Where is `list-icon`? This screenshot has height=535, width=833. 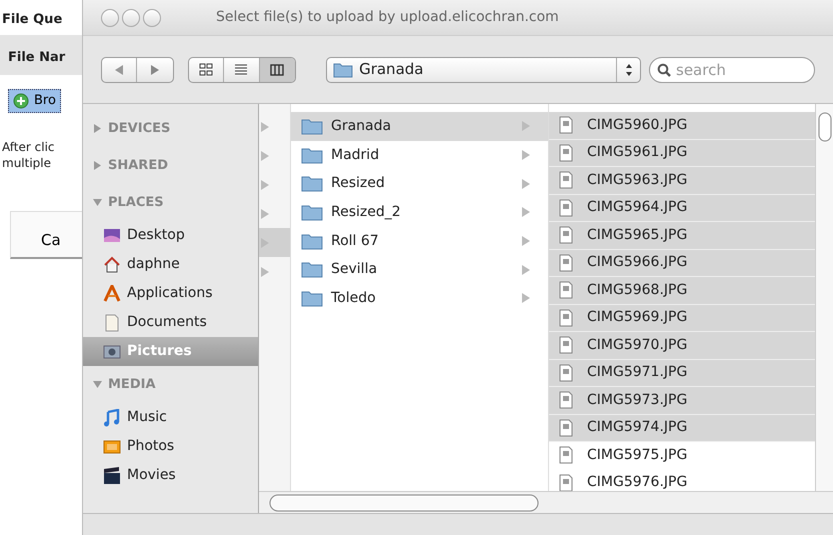
list-icon is located at coordinates (241, 69).